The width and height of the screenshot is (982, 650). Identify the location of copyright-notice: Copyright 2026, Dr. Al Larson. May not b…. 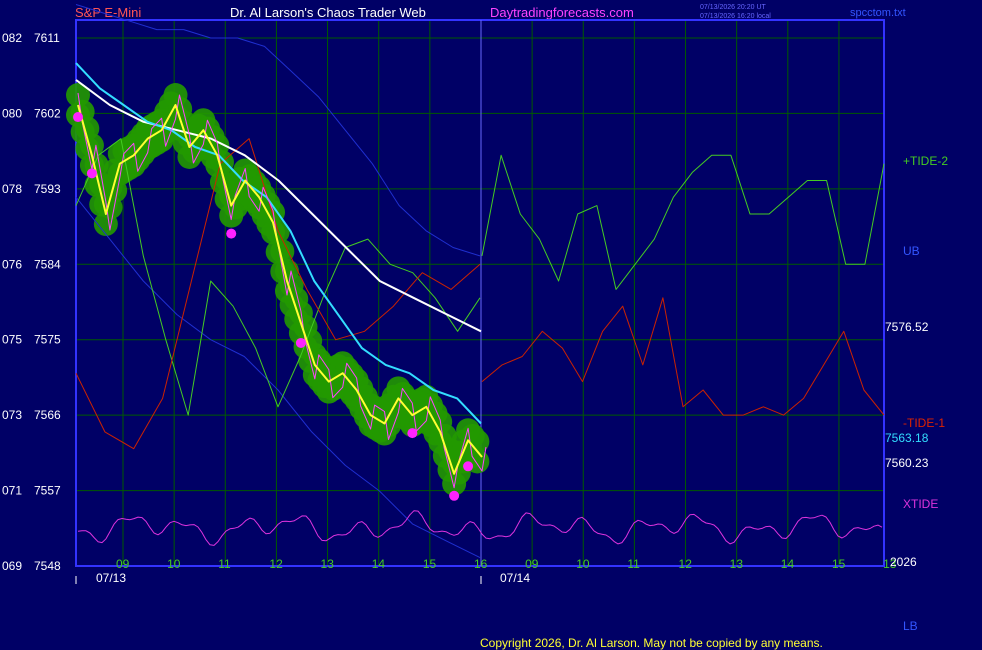
(651, 643).